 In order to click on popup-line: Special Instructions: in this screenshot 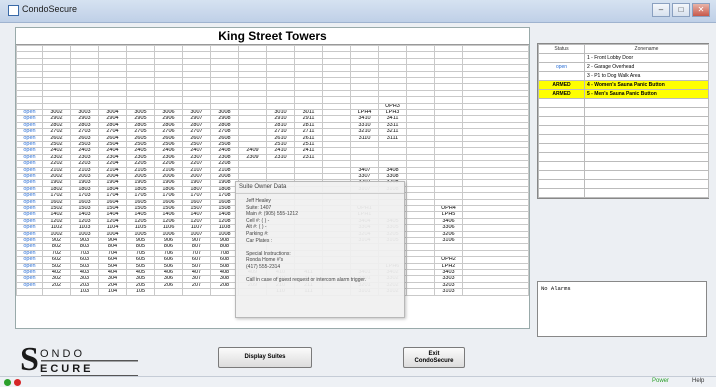, I will do `click(268, 253)`.